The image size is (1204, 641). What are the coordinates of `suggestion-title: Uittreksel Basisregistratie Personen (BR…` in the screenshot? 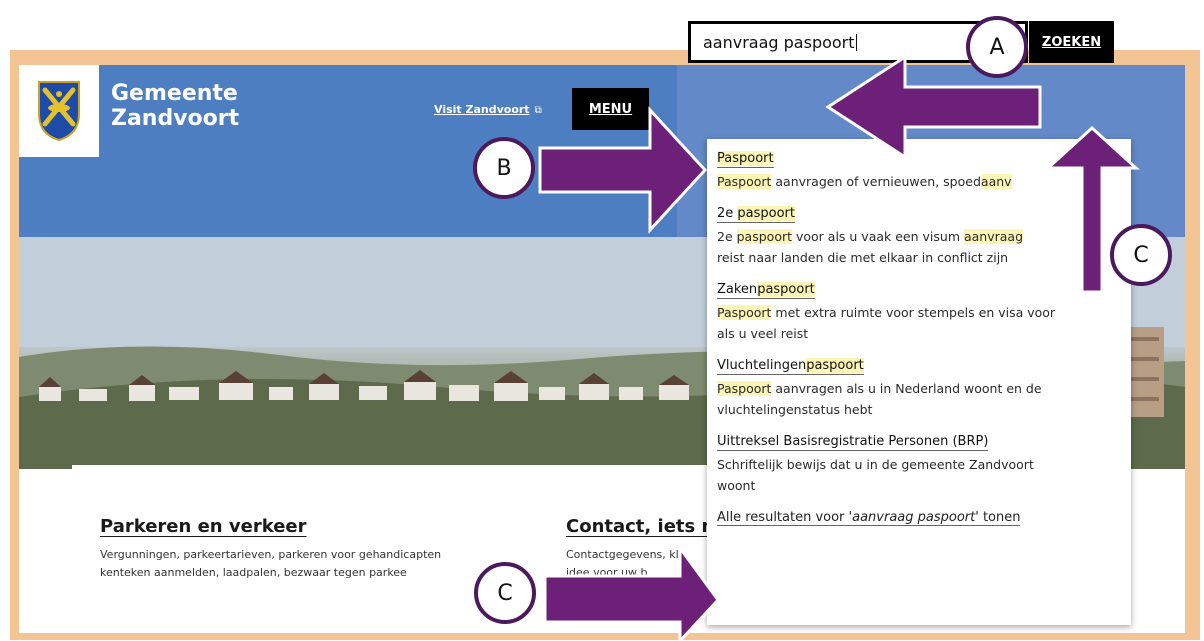 It's located at (853, 442).